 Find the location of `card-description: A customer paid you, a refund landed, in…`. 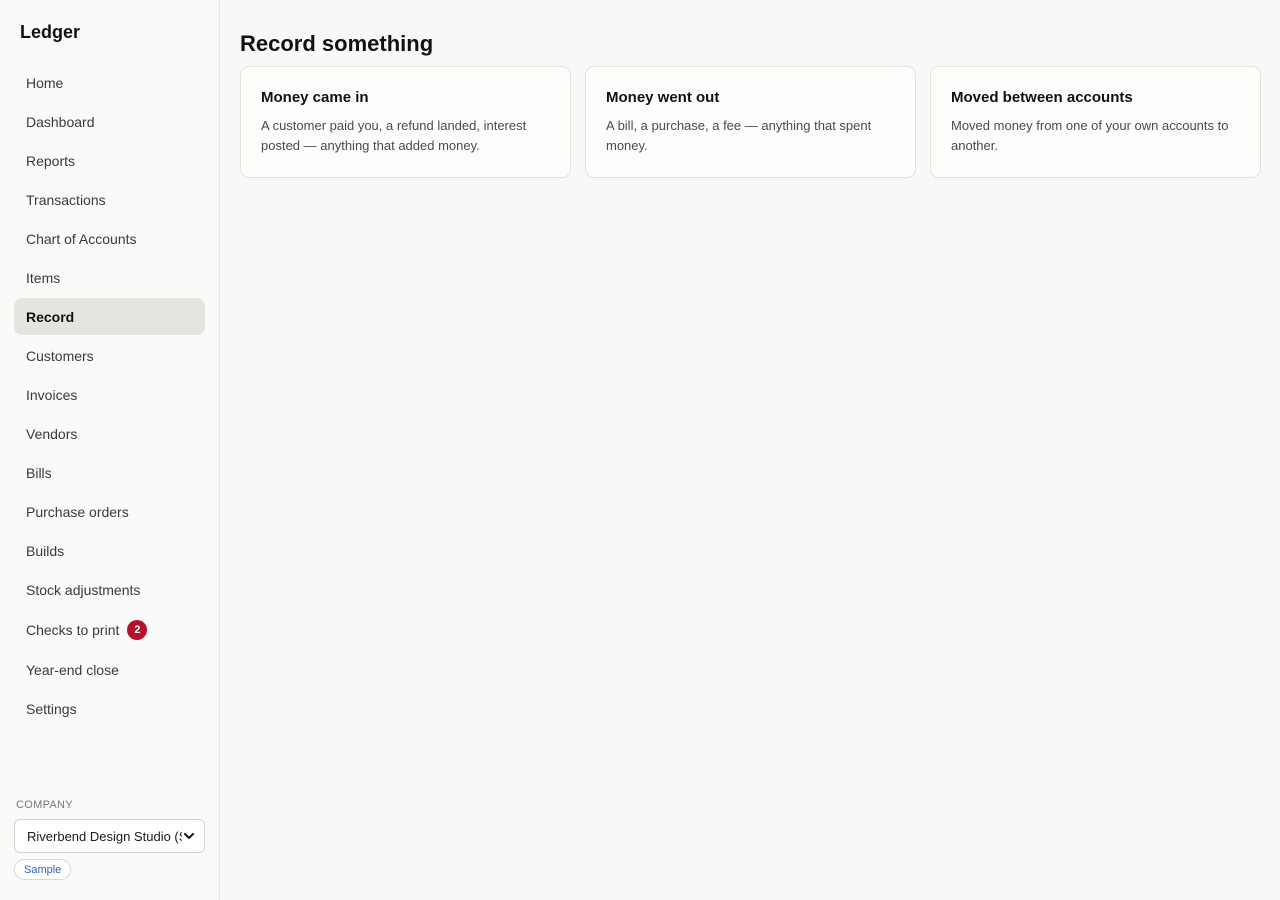

card-description: A customer paid you, a refund landed, in… is located at coordinates (394, 135).